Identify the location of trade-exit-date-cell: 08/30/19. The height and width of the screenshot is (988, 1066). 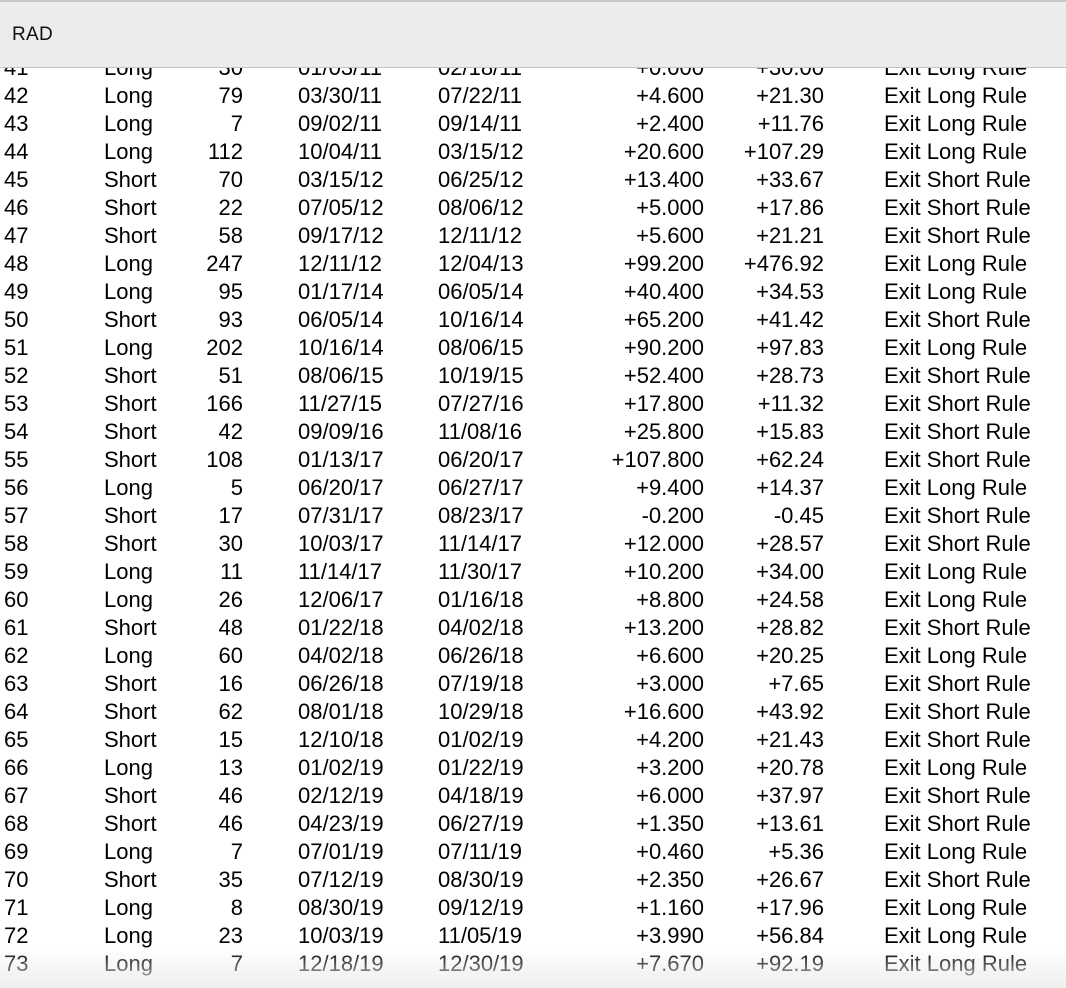
(481, 879).